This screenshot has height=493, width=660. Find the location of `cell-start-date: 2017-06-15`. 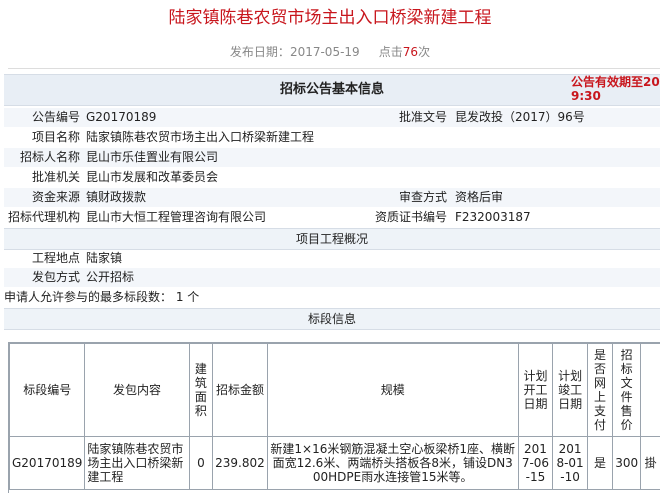

cell-start-date: 2017-06-15 is located at coordinates (535, 463).